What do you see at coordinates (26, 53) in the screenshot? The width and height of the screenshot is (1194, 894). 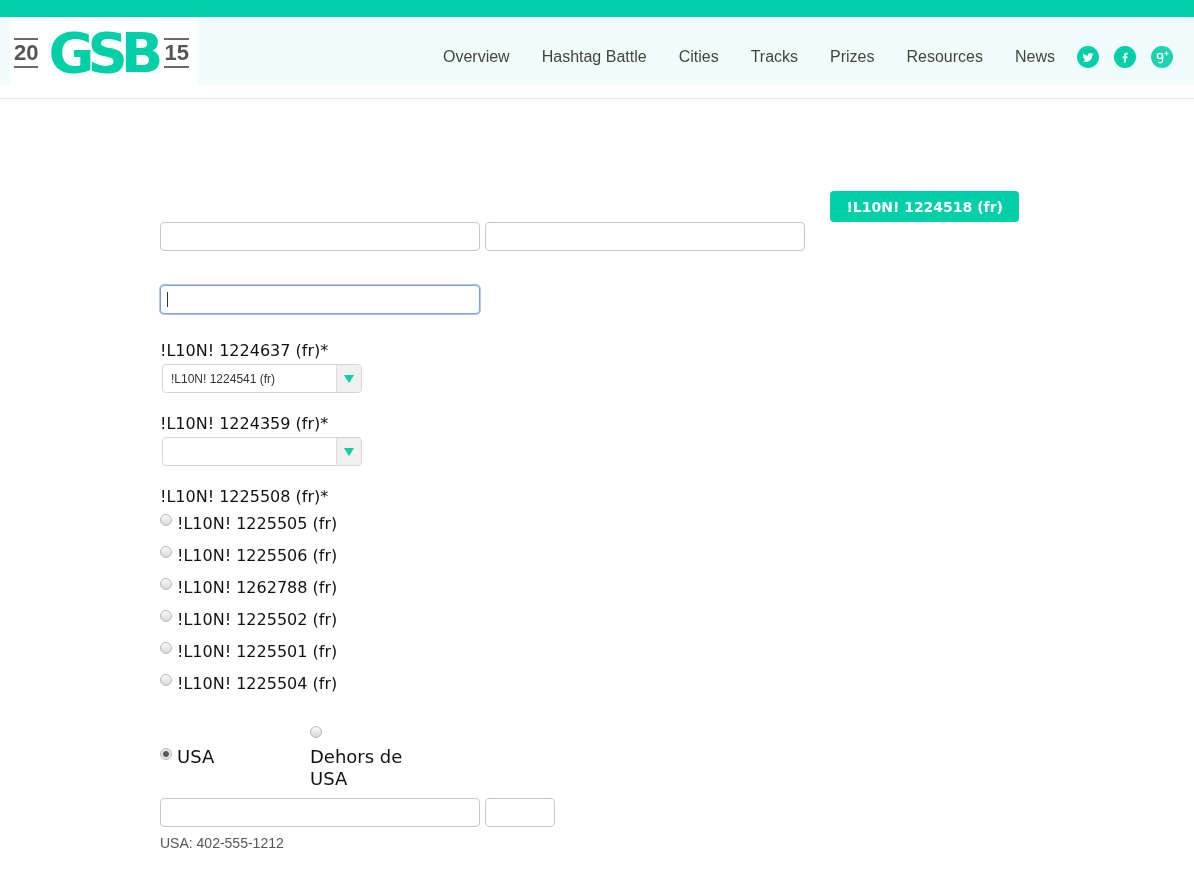 I see `logo-year: 20` at bounding box center [26, 53].